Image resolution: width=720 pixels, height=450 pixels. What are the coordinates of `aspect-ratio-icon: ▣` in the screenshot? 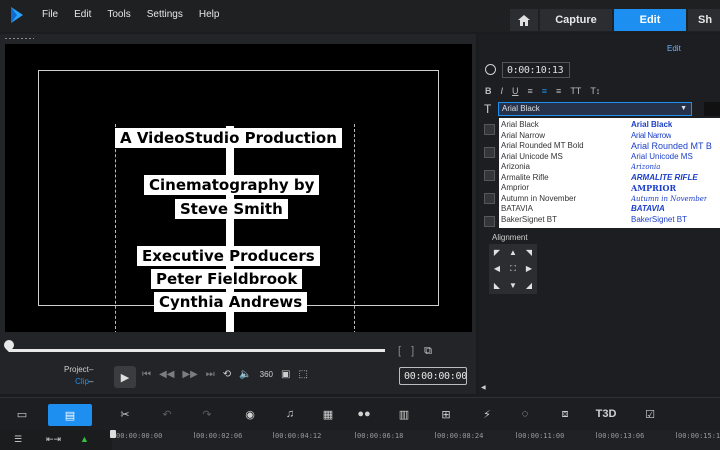 It's located at (285, 374).